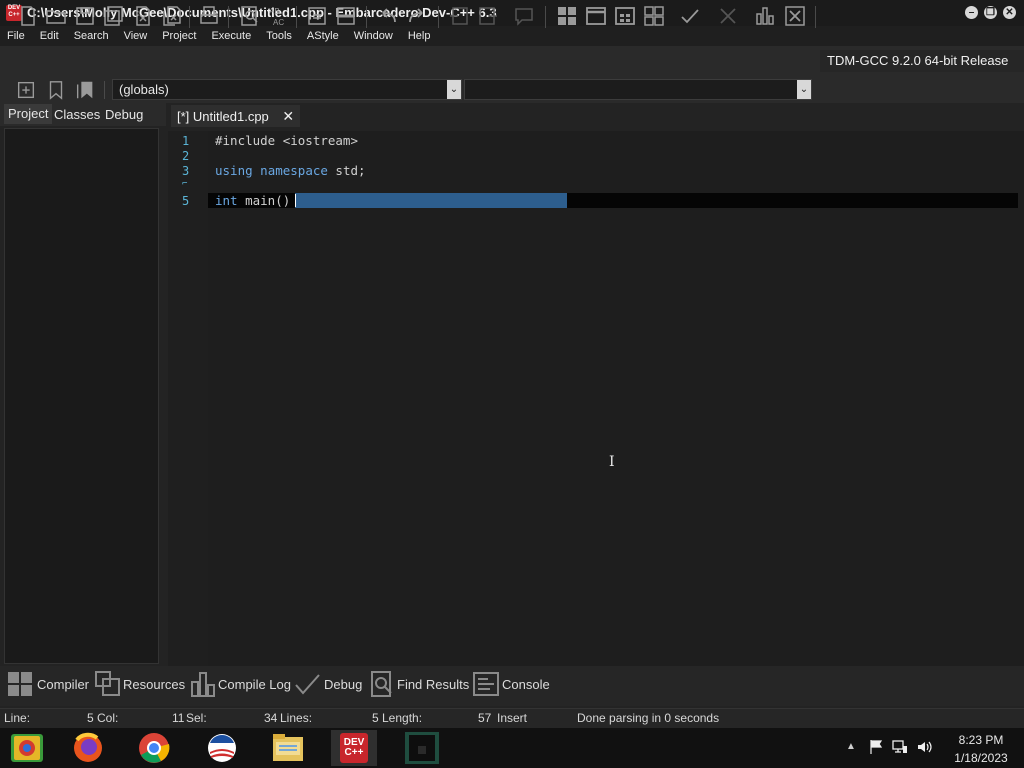 The height and width of the screenshot is (768, 1024). I want to click on new-file-icon, so click(28, 16).